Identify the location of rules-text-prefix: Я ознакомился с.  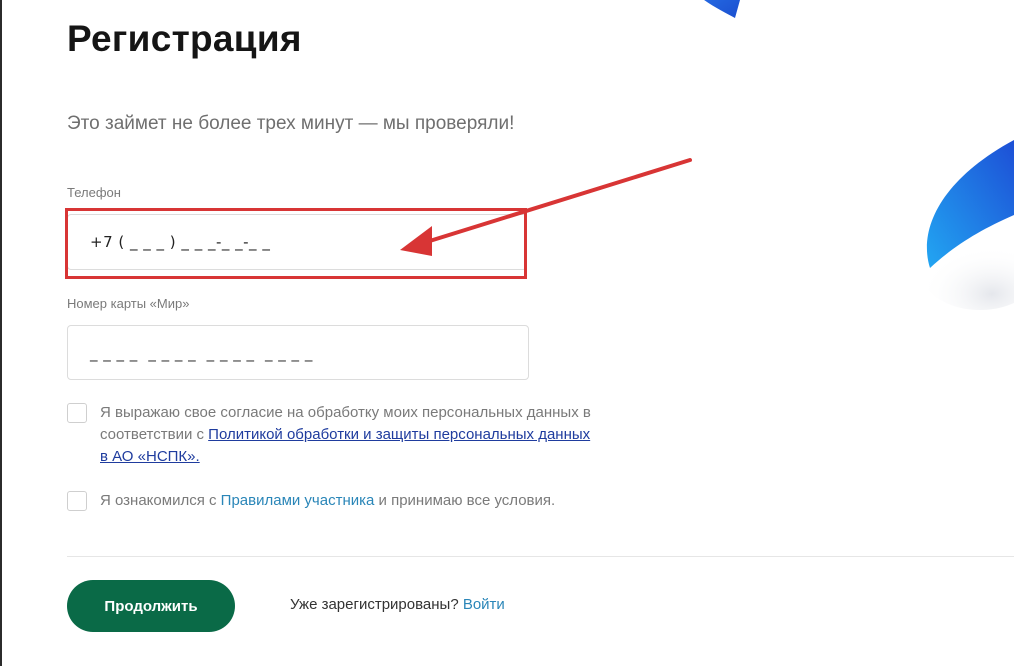
(160, 500).